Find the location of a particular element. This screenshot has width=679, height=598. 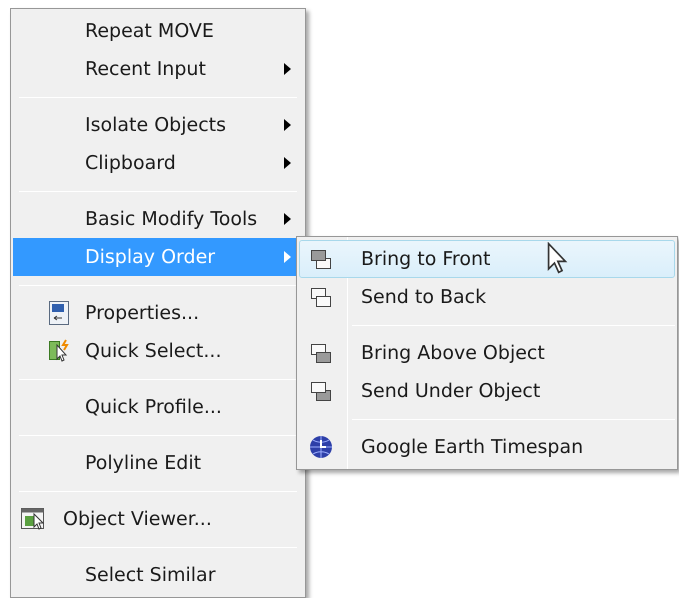

submenu-item: Bring to Front is located at coordinates (487, 259).